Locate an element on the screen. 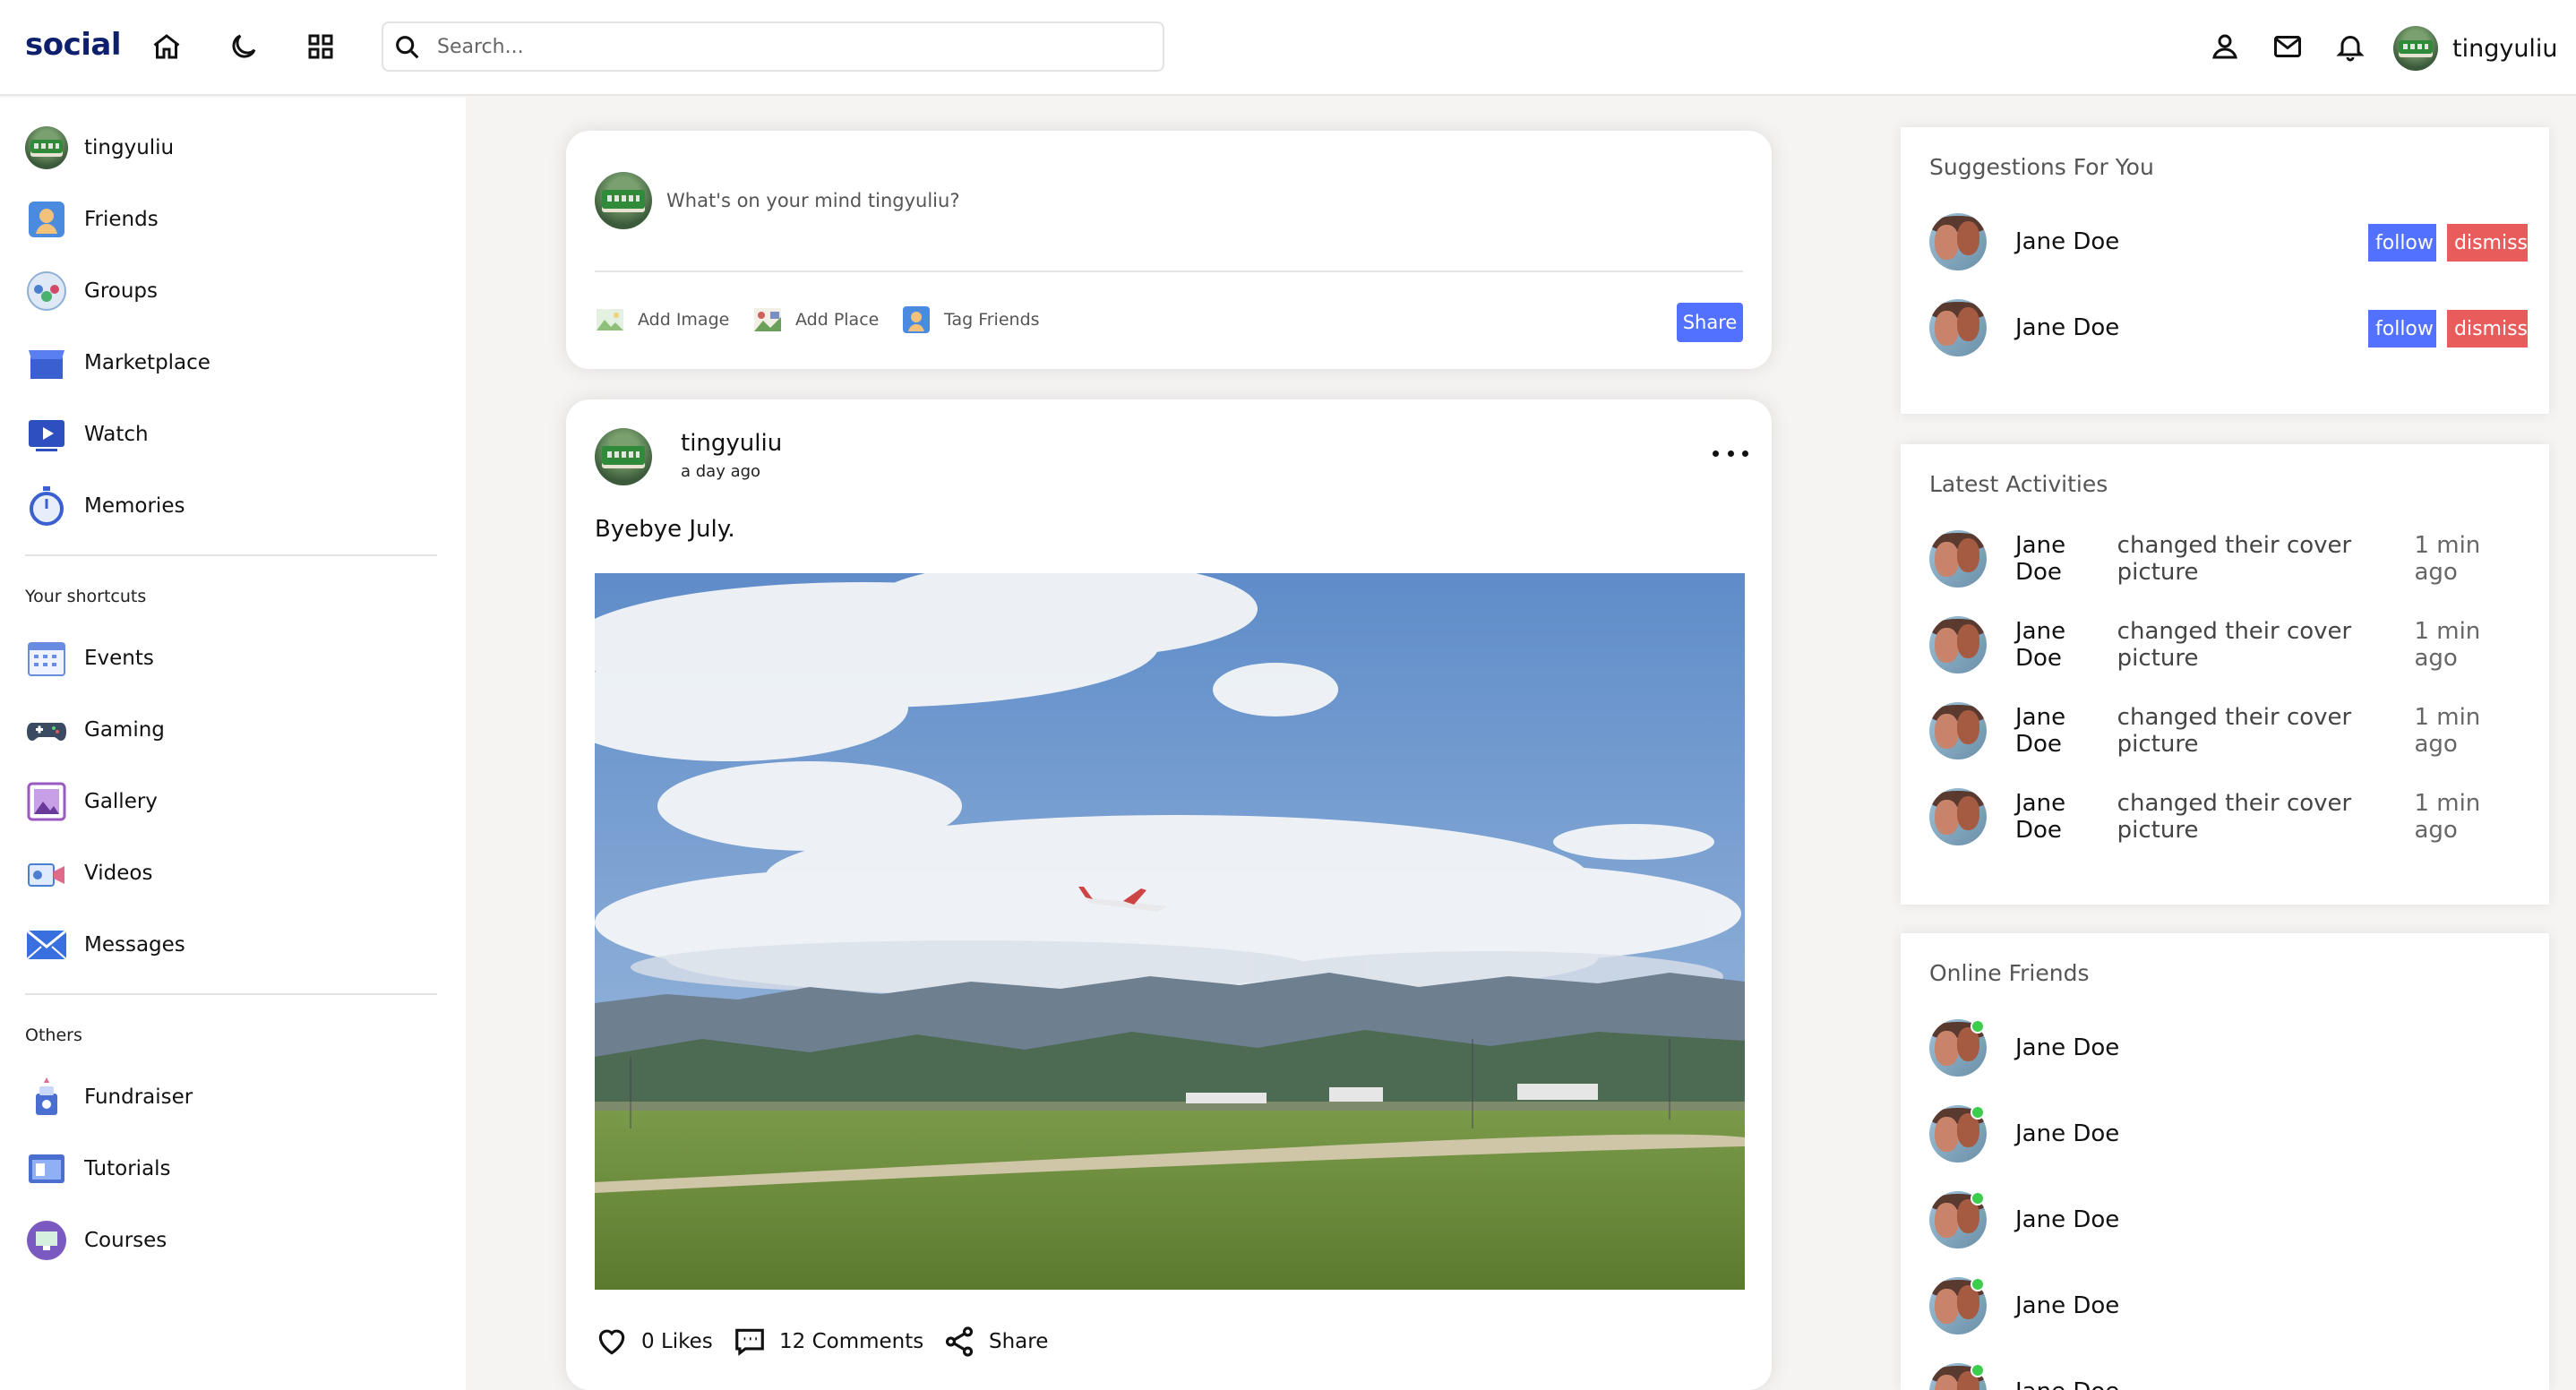 The height and width of the screenshot is (1390, 2576). sidebar-item-profile: tingyuliu is located at coordinates (99, 148).